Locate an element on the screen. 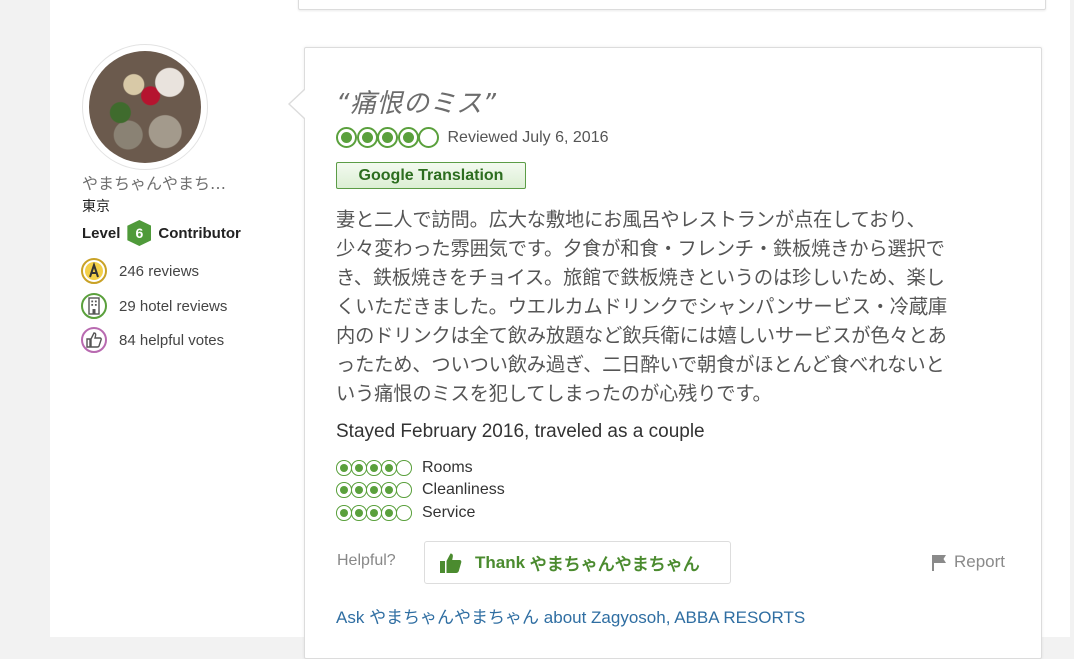 Image resolution: width=1074 pixels, height=659 pixels. report-label: Report is located at coordinates (980, 561).